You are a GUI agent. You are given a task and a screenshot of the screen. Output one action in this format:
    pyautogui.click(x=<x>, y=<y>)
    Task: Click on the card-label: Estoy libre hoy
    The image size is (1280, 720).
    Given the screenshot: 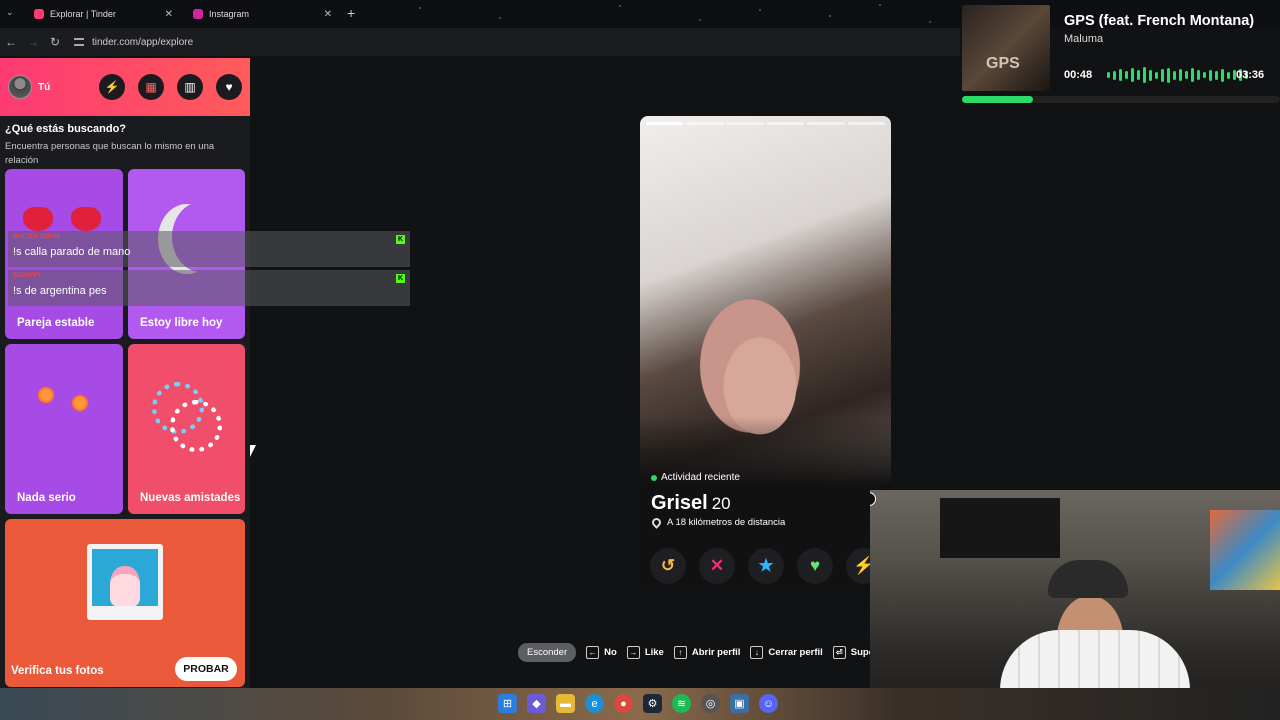 What is the action you would take?
    pyautogui.click(x=181, y=323)
    